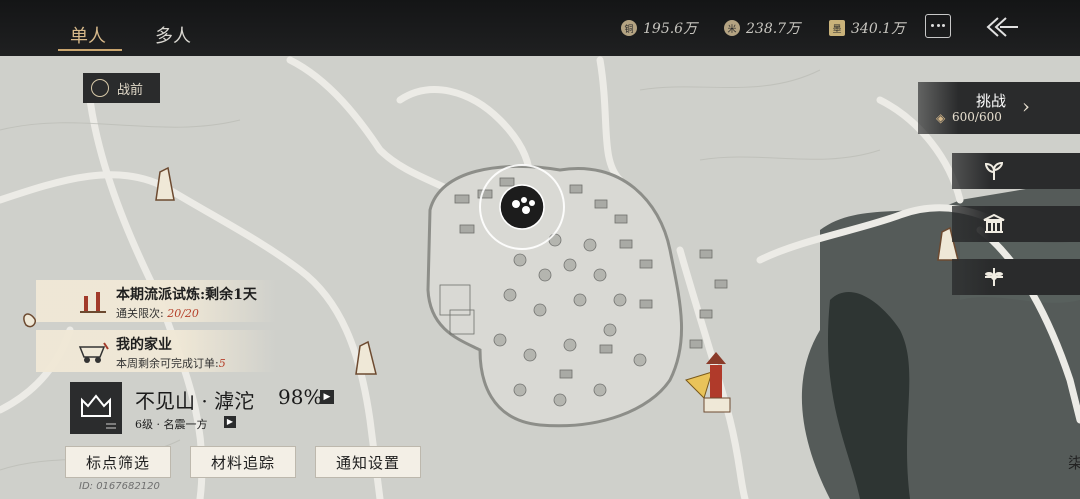  I want to click on notice-subtitle: 通关限次: 20/20, so click(157, 313).